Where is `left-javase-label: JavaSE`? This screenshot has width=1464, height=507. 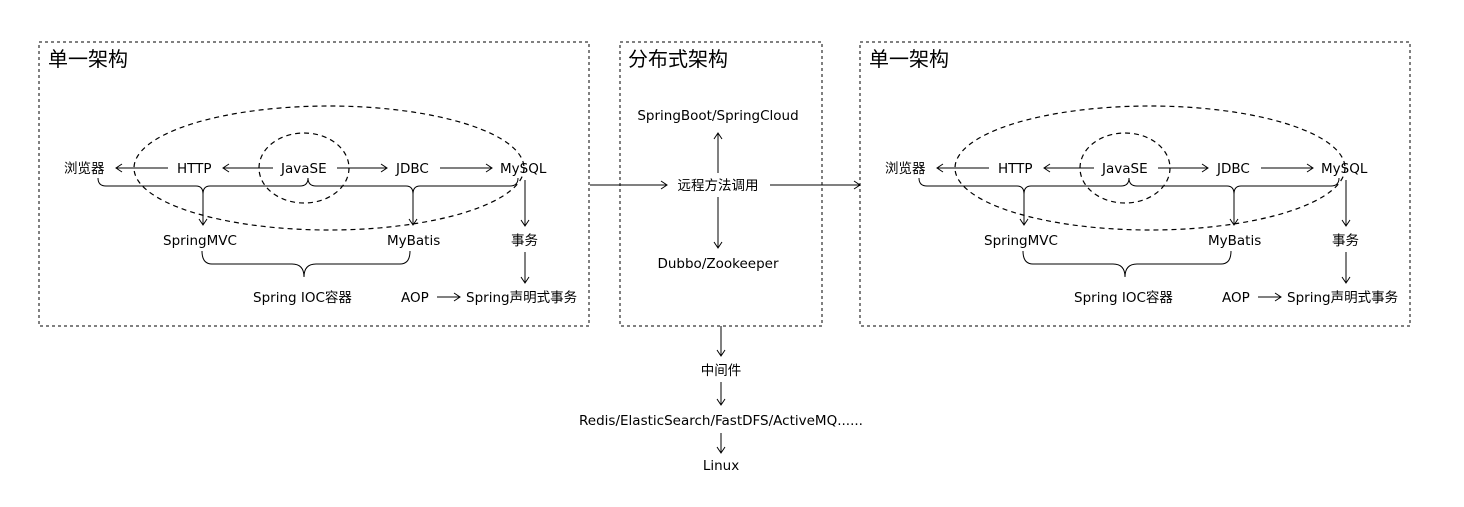
left-javase-label: JavaSE is located at coordinates (303, 169).